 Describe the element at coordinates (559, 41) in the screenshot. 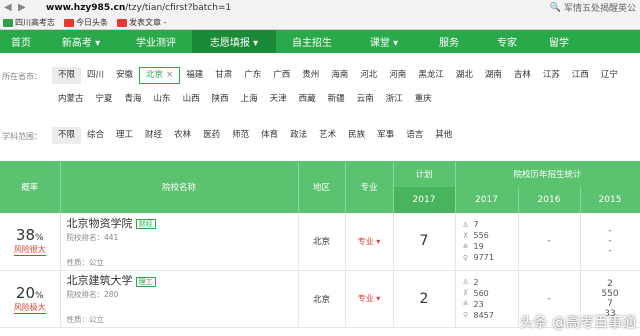

I see `nav-study-abroad: 留学` at that location.